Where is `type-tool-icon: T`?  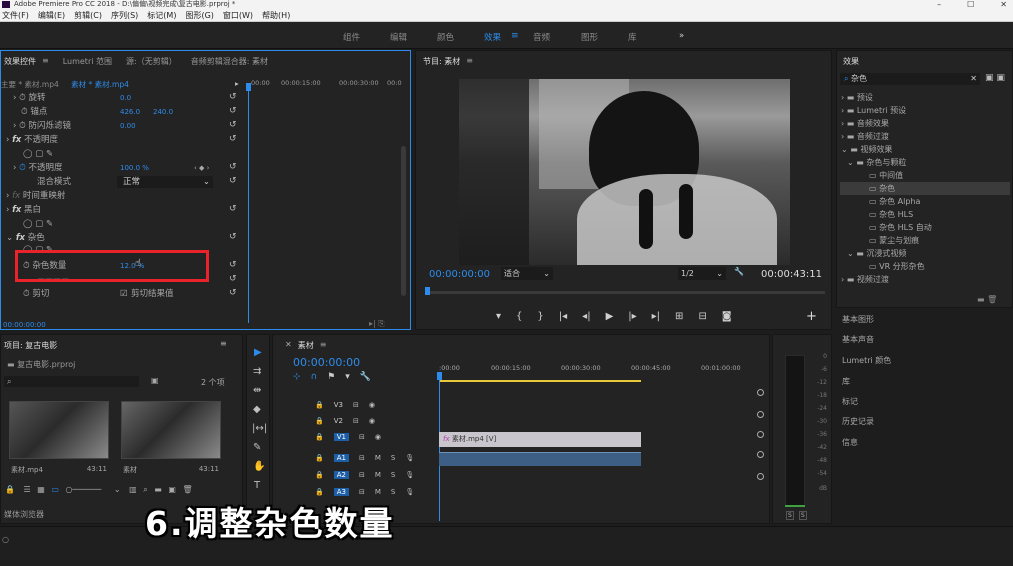 type-tool-icon: T is located at coordinates (257, 485).